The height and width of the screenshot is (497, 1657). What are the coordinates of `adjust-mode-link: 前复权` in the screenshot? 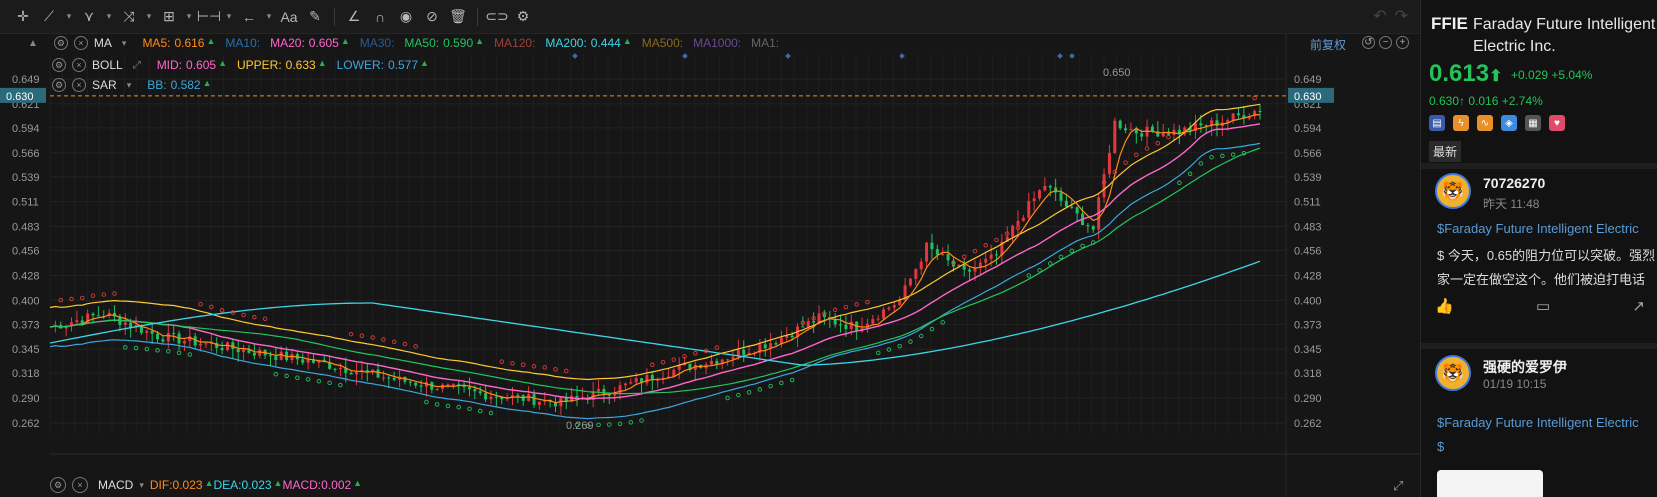 It's located at (1328, 44).